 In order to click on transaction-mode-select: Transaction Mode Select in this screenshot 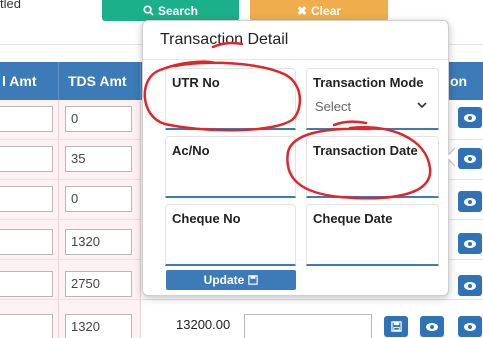, I will do `click(372, 99)`.